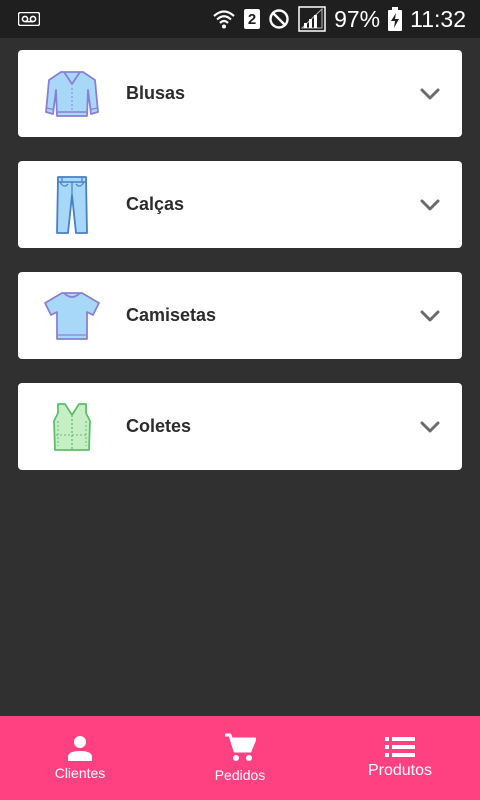 The height and width of the screenshot is (800, 480). I want to click on wifi-icon, so click(224, 19).